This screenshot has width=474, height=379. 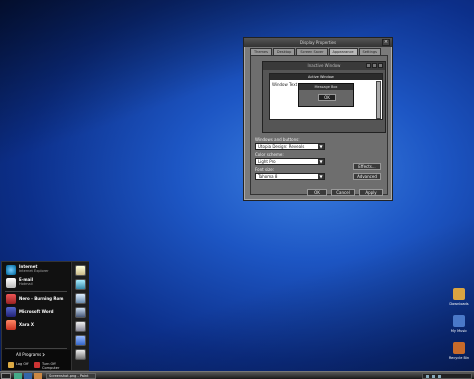 I want to click on advanced-button: Advanced, so click(x=367, y=176).